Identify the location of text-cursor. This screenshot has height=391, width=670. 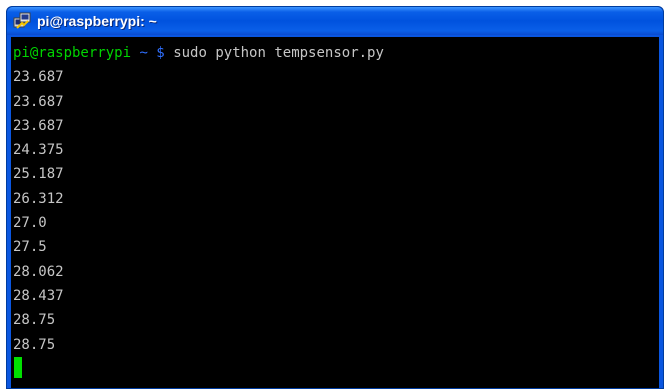
(18, 367).